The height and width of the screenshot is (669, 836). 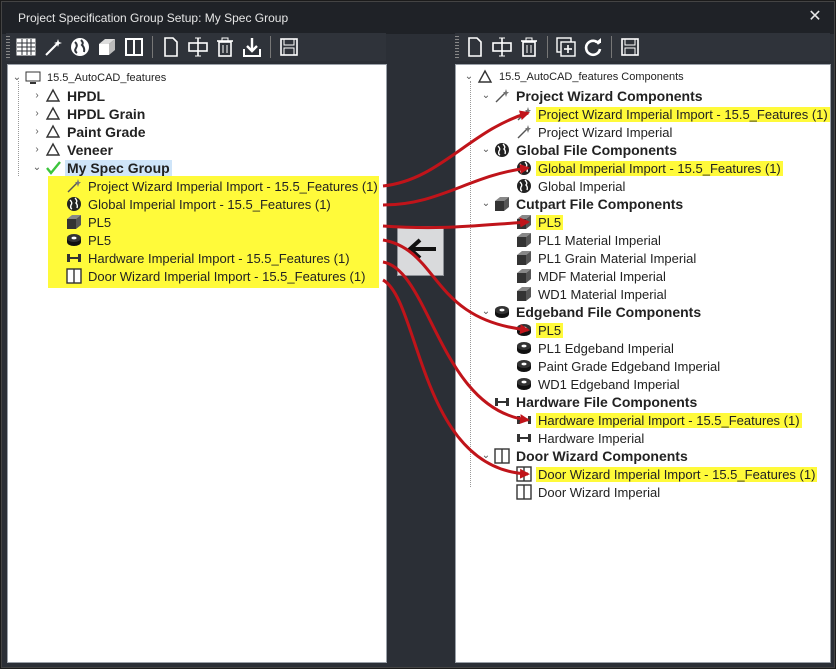 I want to click on left-item-edgeband-pl5: PL5, so click(x=89, y=240).